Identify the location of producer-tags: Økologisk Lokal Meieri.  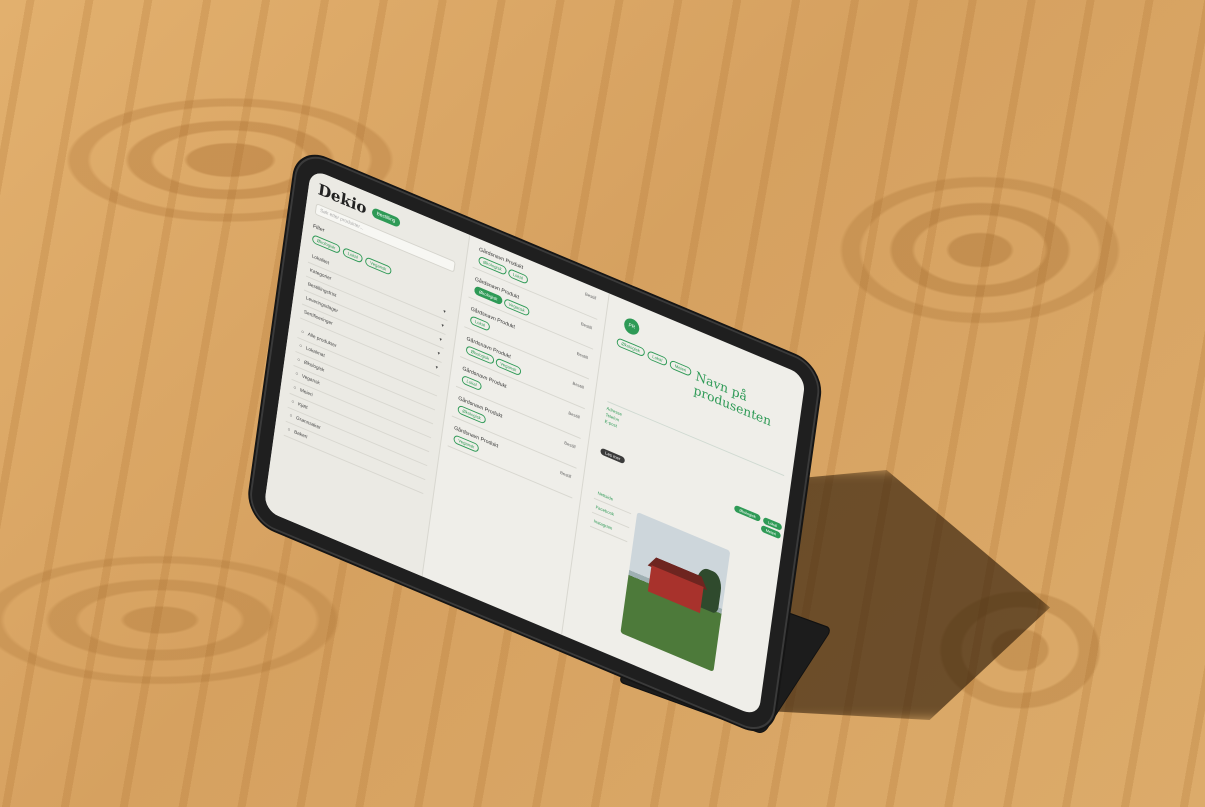
(653, 357).